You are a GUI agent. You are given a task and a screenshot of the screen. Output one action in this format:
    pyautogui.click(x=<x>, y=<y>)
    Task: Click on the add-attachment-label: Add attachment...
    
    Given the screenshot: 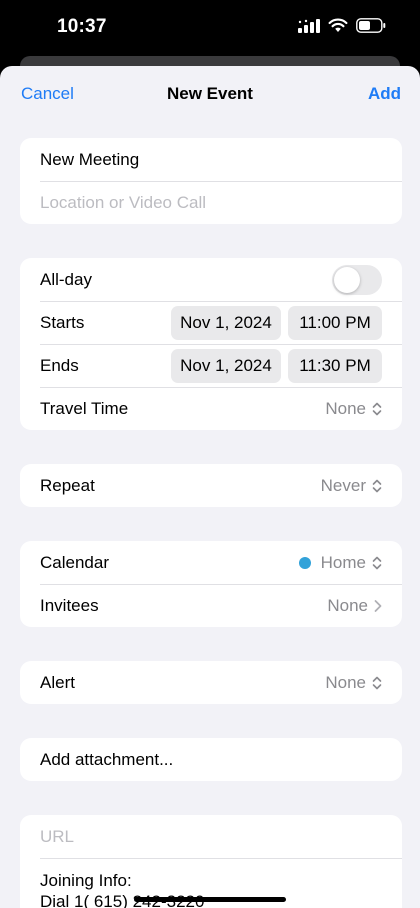 What is the action you would take?
    pyautogui.click(x=107, y=759)
    